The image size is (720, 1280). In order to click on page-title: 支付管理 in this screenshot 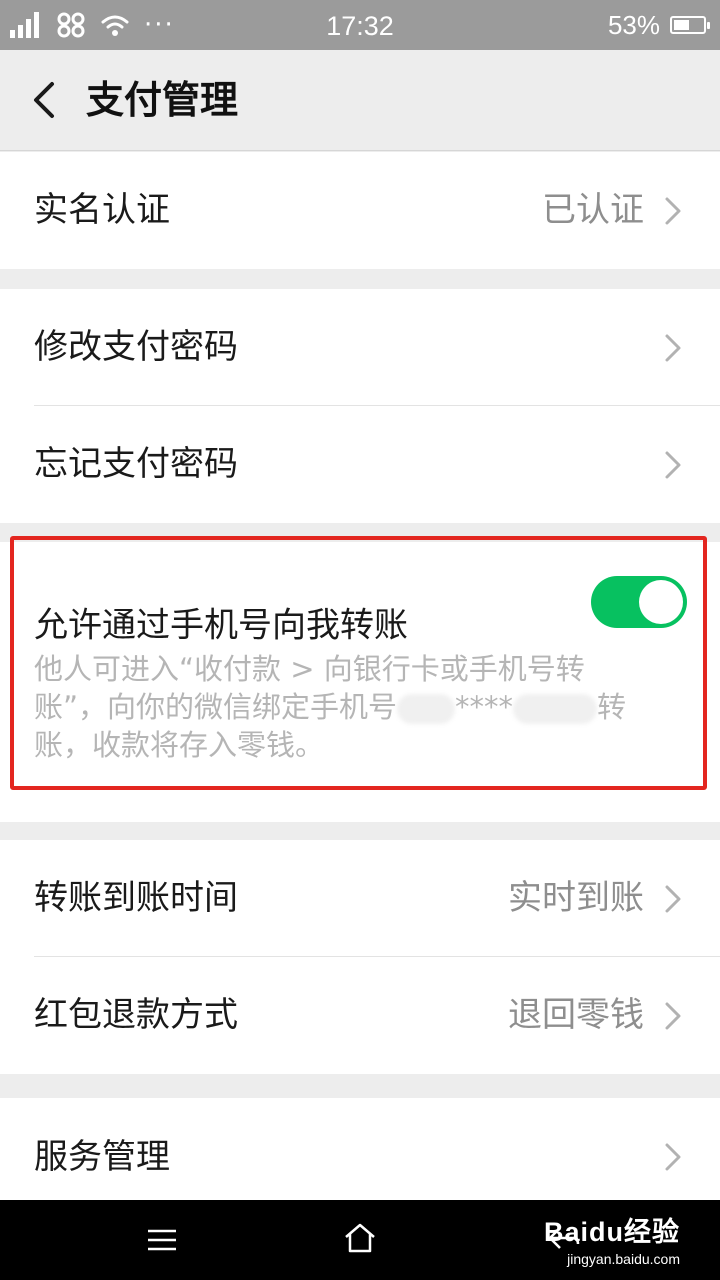, I will do `click(162, 100)`.